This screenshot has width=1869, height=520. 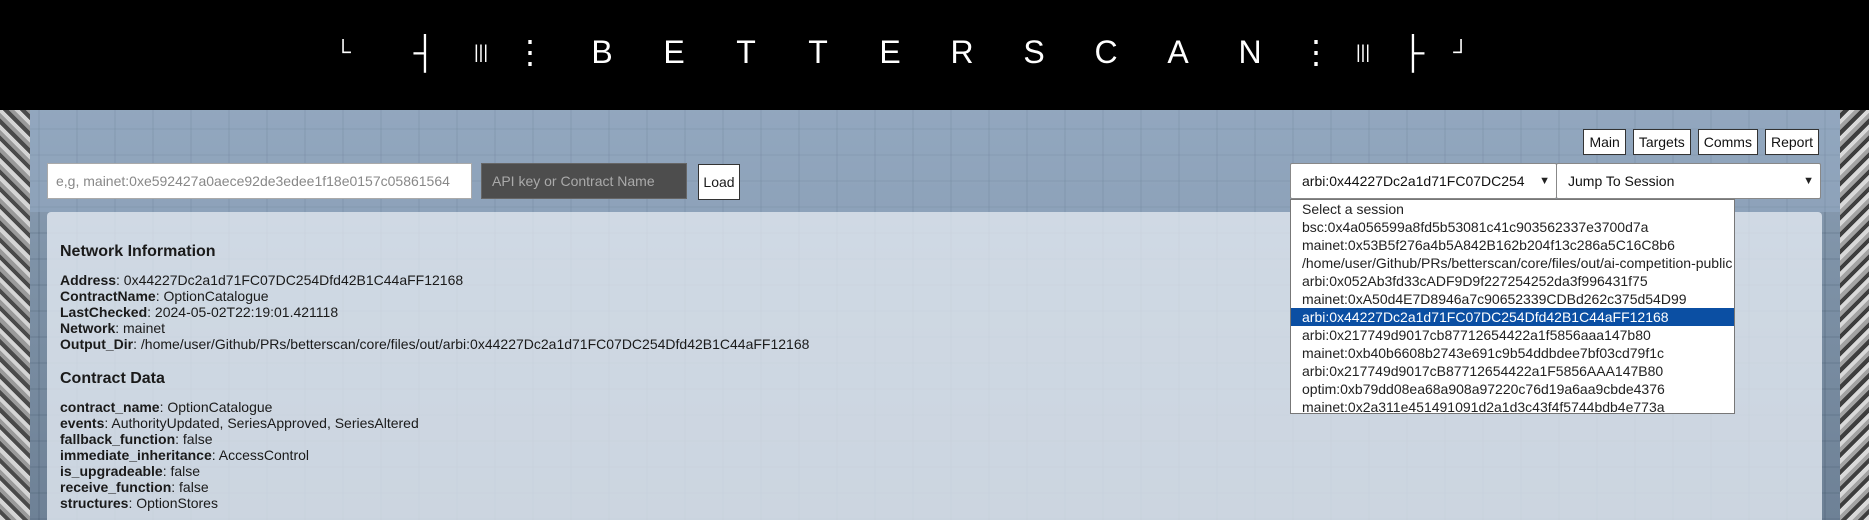 I want to click on contract-field: contract_name: OptionCatalogue, so click(x=166, y=407).